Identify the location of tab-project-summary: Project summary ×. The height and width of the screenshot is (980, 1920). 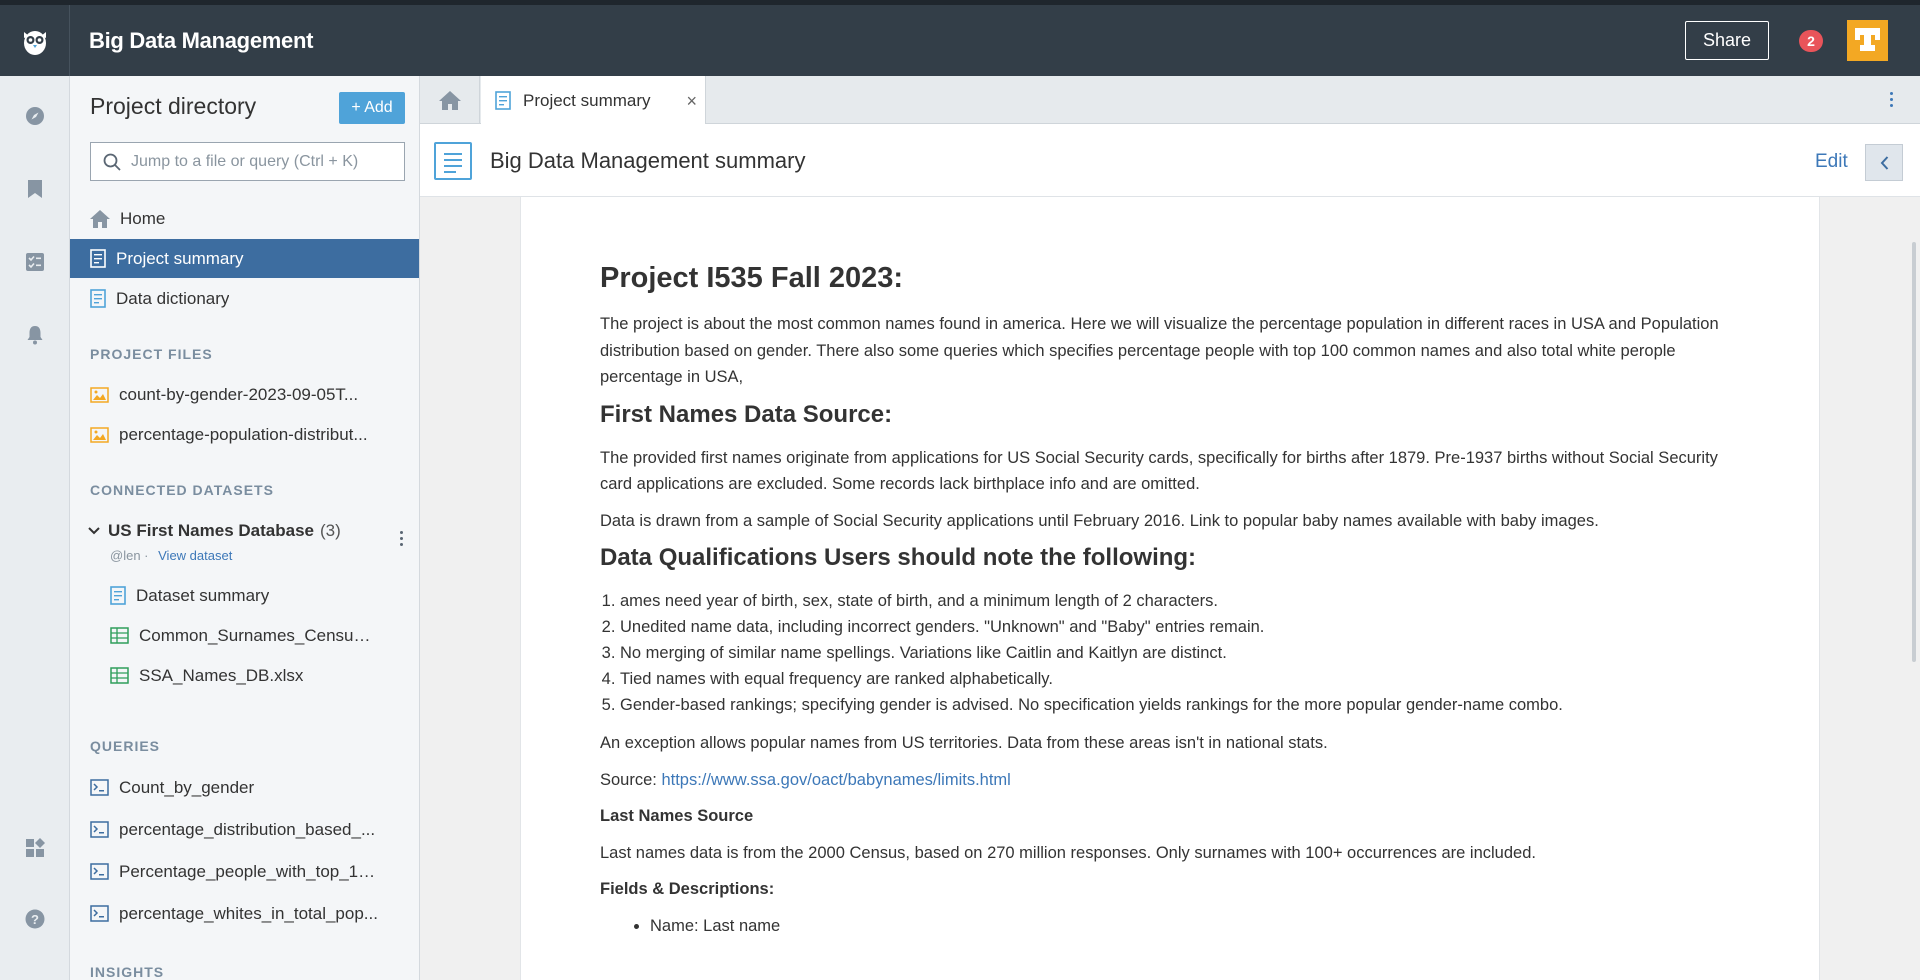
(593, 100).